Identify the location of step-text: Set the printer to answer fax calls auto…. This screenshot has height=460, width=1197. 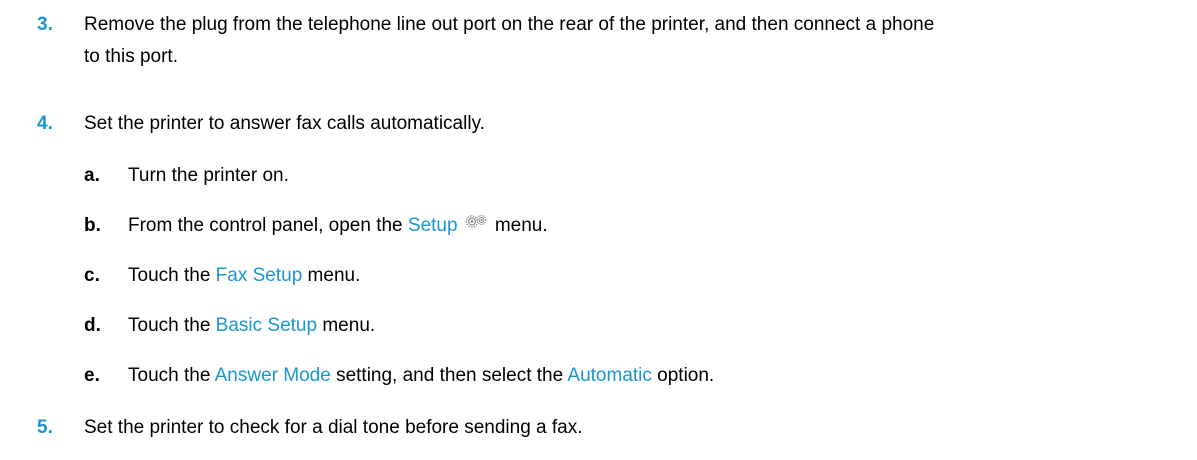
(284, 123).